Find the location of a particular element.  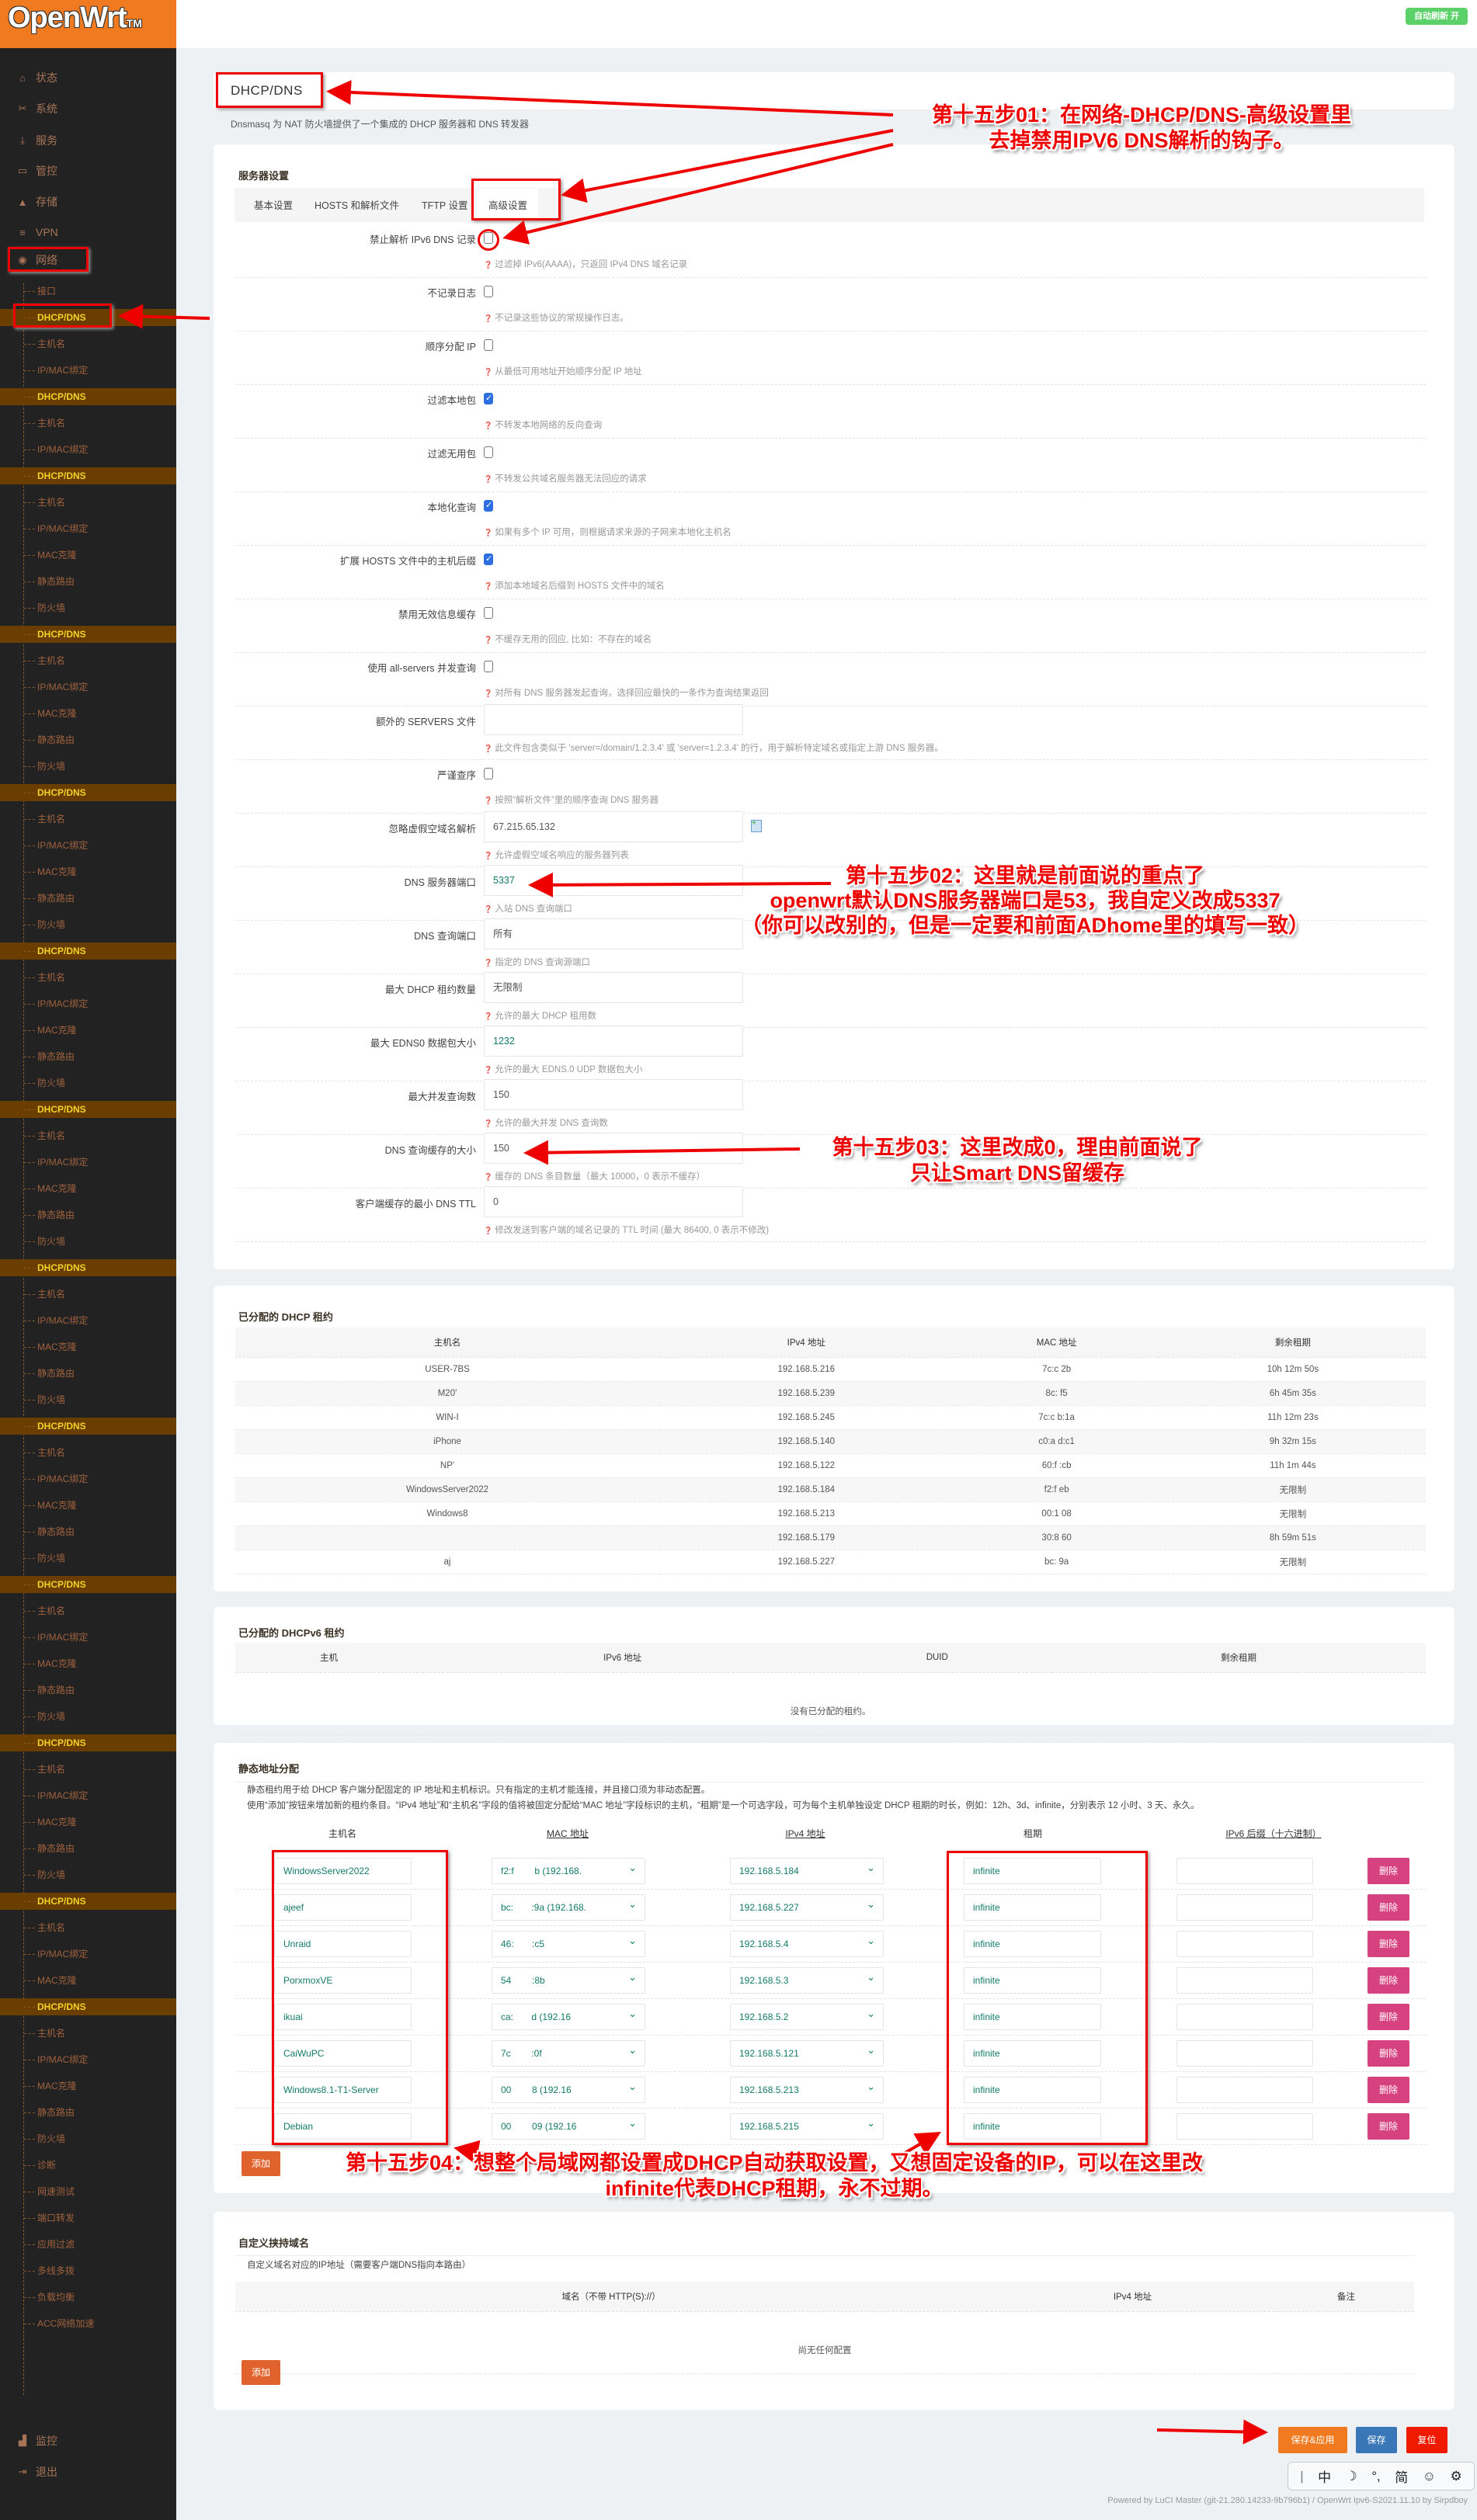

annotation-line: 去掉禁用IPV6 DNS解析的钩子。 is located at coordinates (1142, 140).